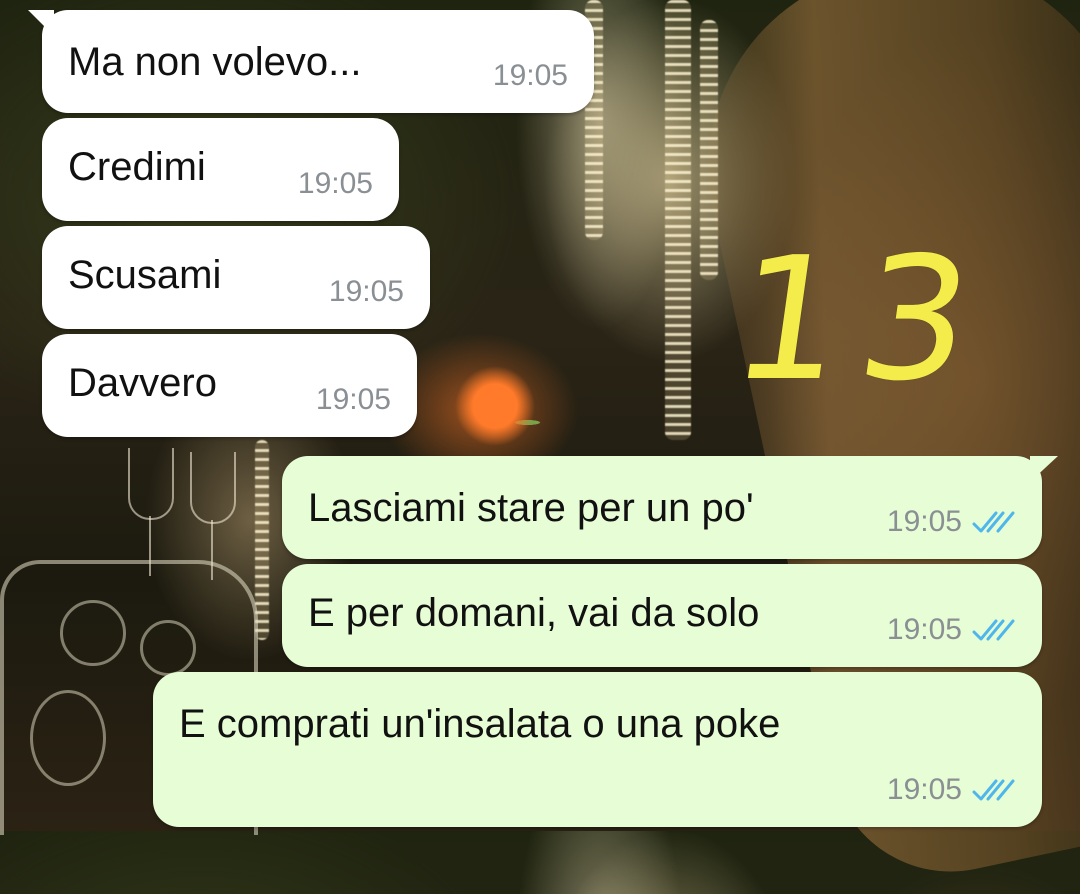 This screenshot has height=894, width=1080. I want to click on message-text: E per domani, vai da solo, so click(534, 613).